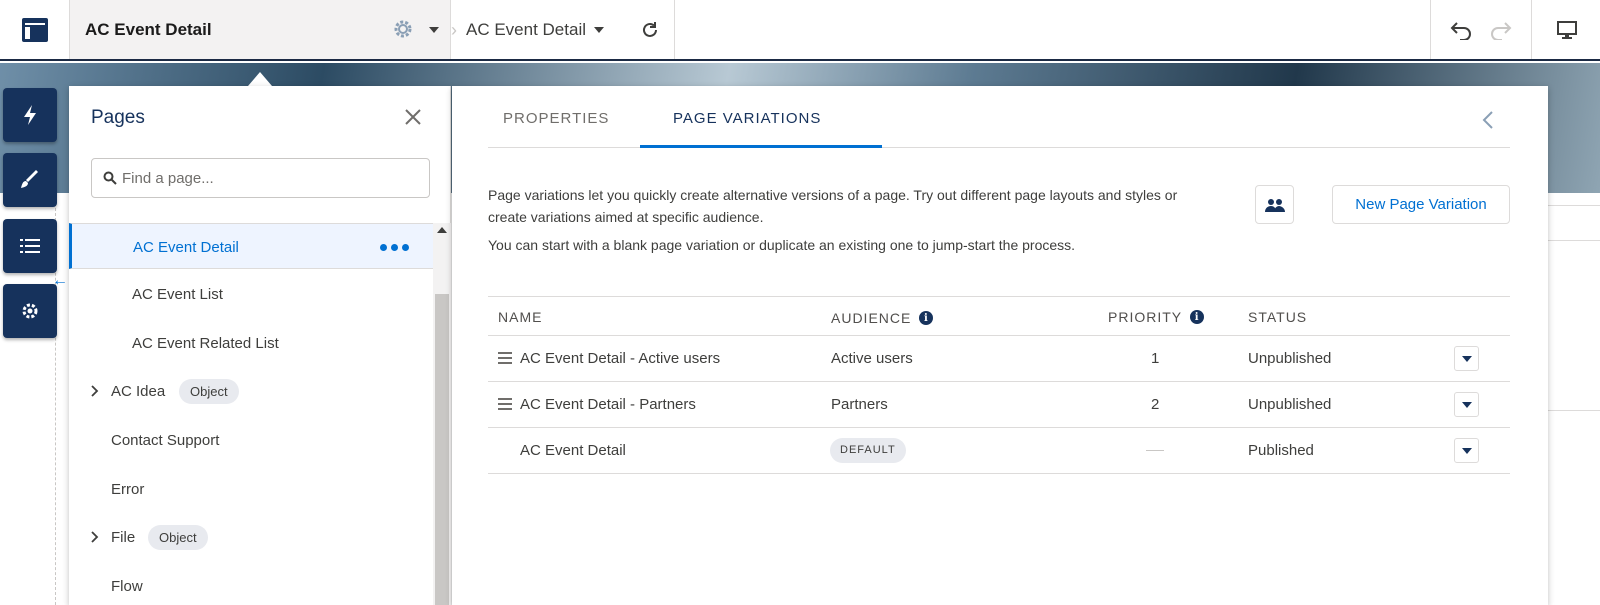 The height and width of the screenshot is (605, 1600). Describe the element at coordinates (123, 537) in the screenshot. I see `page-item-label: File` at that location.